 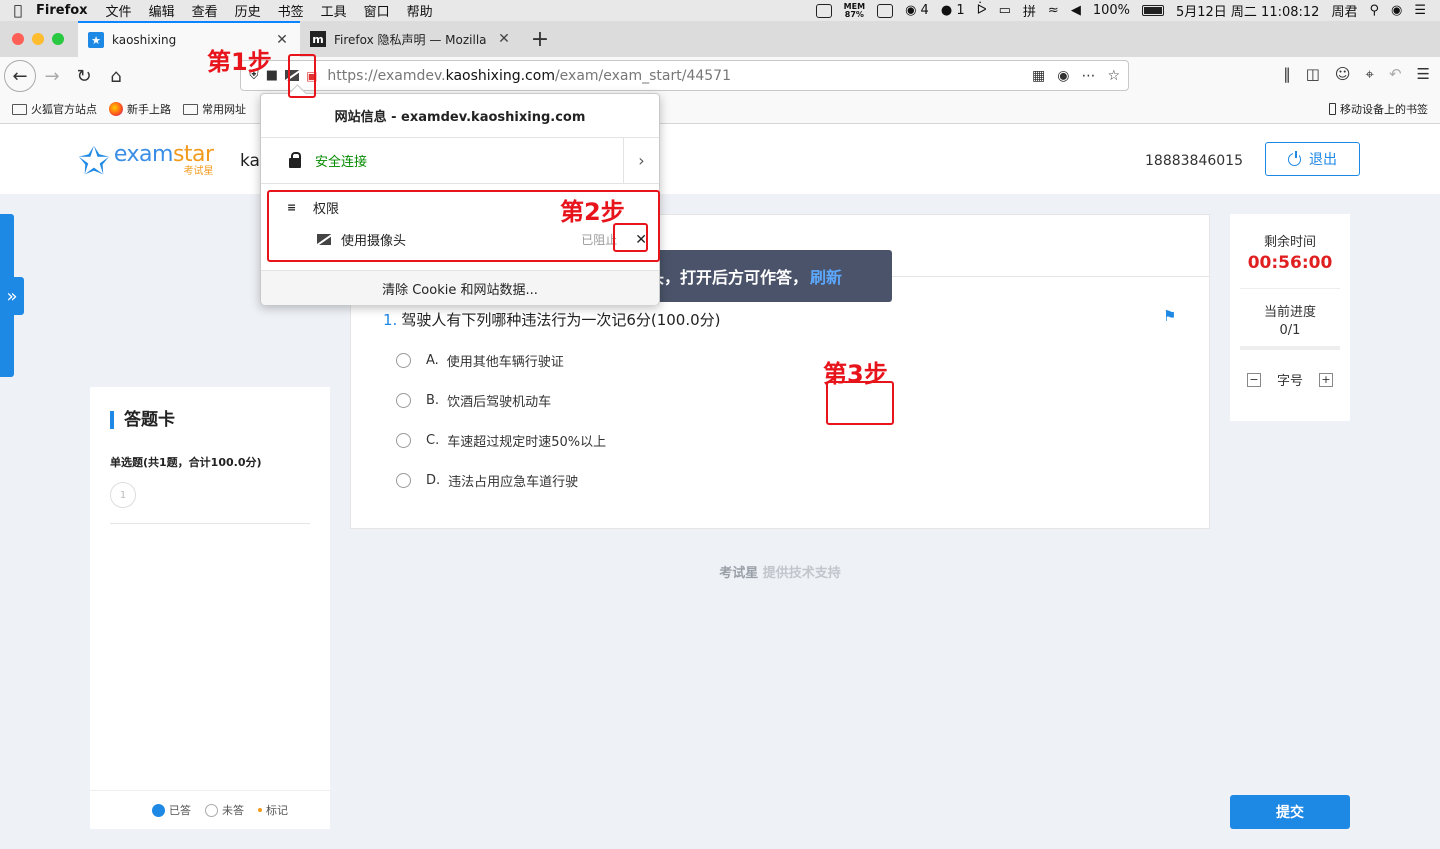 What do you see at coordinates (52, 76) in the screenshot?
I see `forward-button: →` at bounding box center [52, 76].